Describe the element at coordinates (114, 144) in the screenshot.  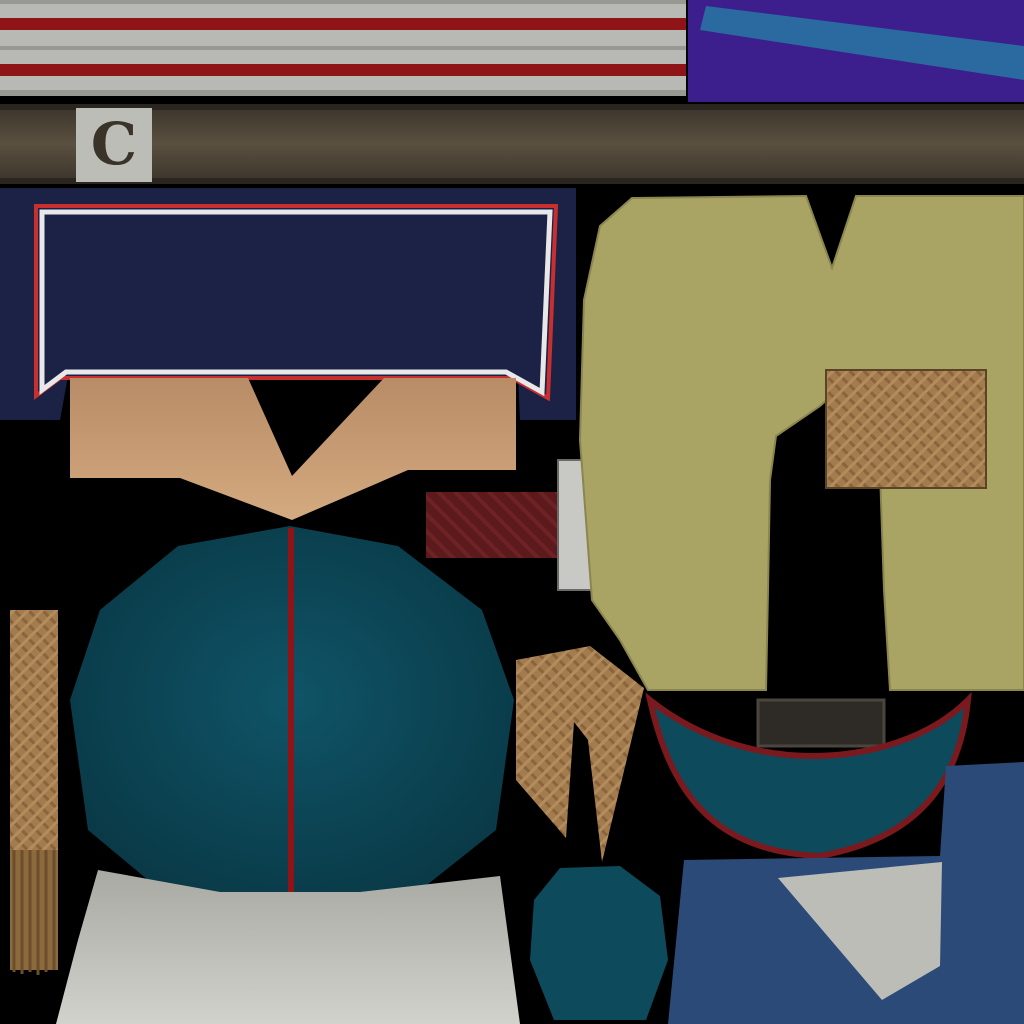
I see `belt-letter: C` at that location.